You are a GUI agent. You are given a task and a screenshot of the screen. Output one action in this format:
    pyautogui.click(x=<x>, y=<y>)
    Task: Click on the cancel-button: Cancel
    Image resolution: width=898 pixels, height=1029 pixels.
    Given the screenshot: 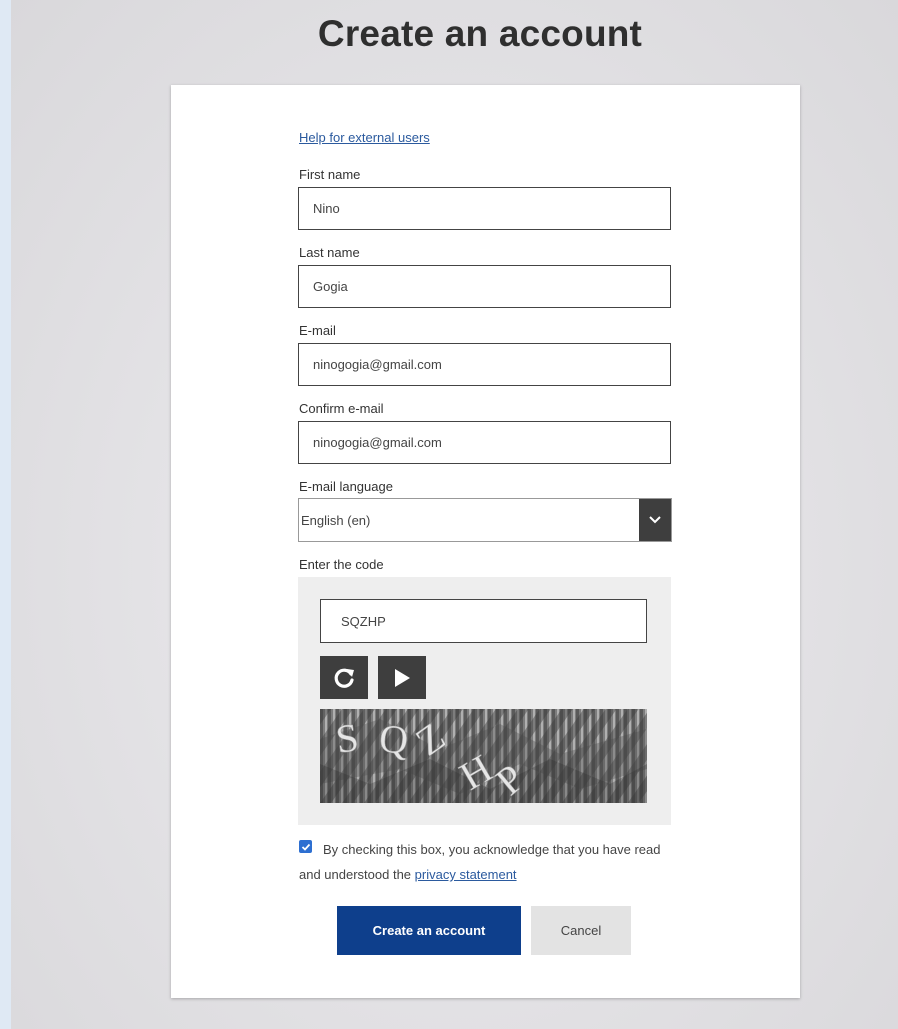 What is the action you would take?
    pyautogui.click(x=581, y=930)
    